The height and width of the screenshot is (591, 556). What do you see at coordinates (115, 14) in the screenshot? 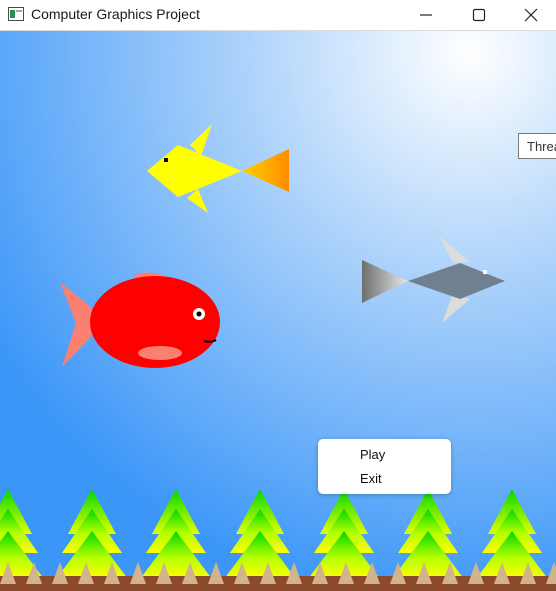
I see `window-title: Computer Graphics Project` at bounding box center [115, 14].